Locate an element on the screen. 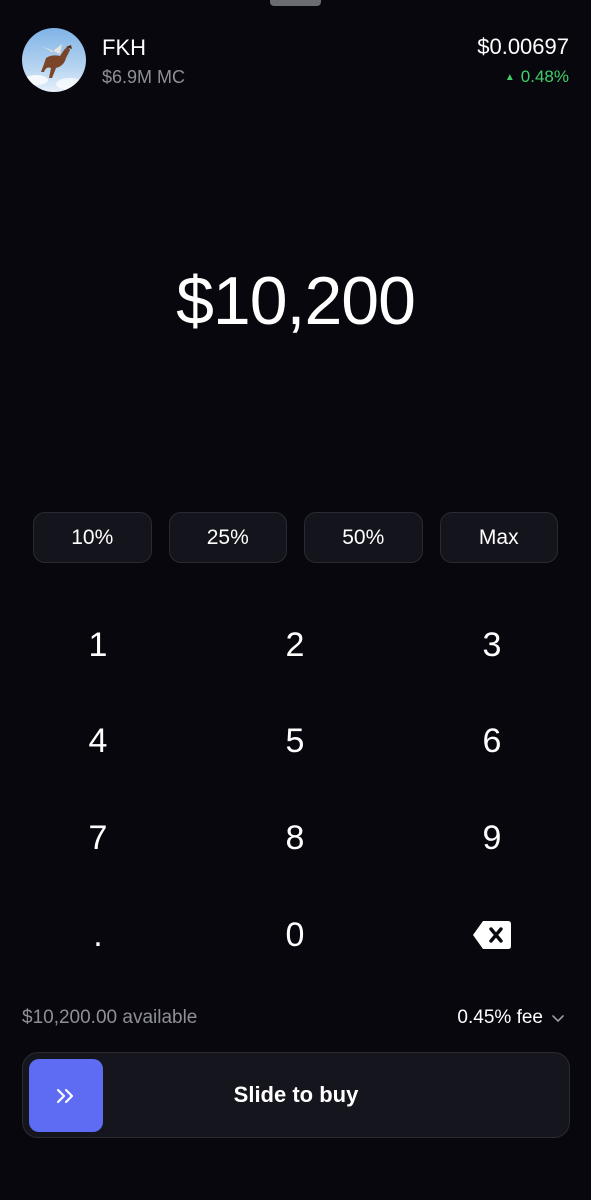 The height and width of the screenshot is (1200, 591). amount-display: $10,200 is located at coordinates (296, 301).